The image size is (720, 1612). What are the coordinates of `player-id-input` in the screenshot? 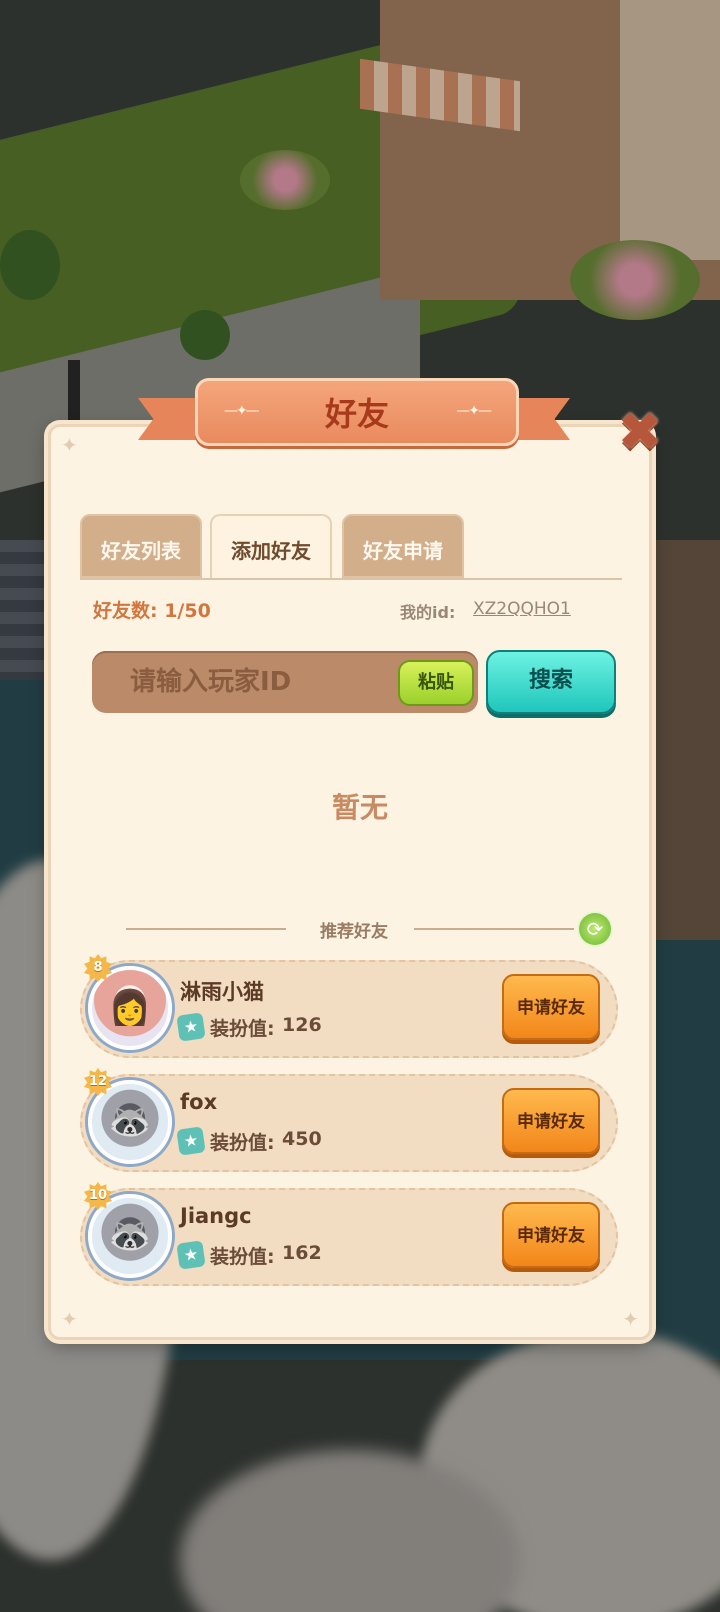 It's located at (260, 682).